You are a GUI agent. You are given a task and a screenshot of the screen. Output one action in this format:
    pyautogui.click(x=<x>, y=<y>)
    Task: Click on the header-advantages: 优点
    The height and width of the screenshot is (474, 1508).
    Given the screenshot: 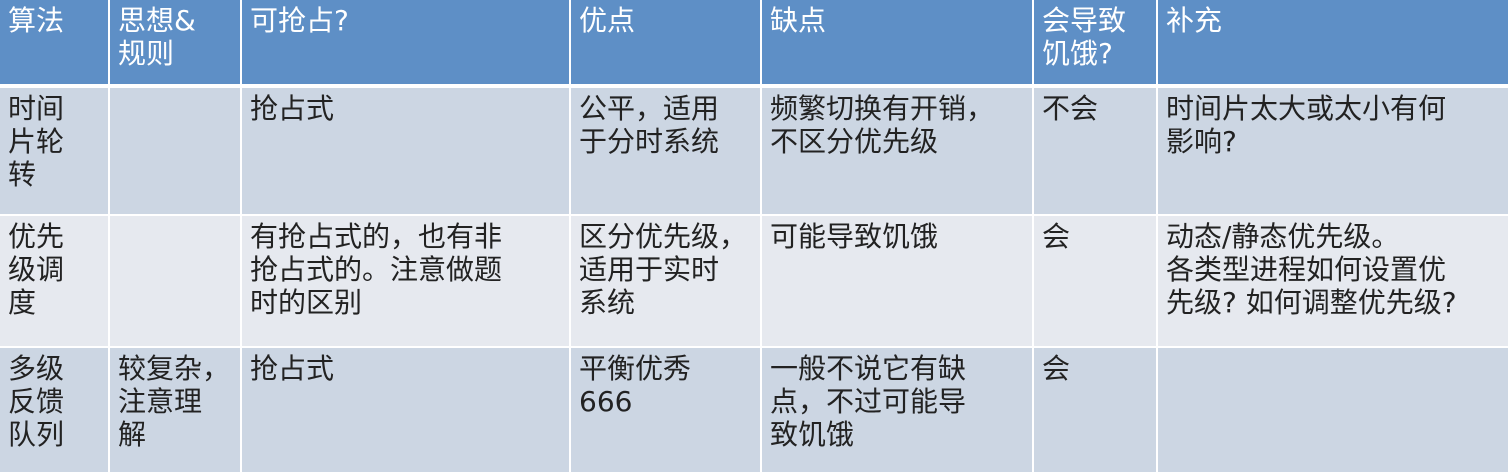 What is the action you would take?
    pyautogui.click(x=666, y=44)
    